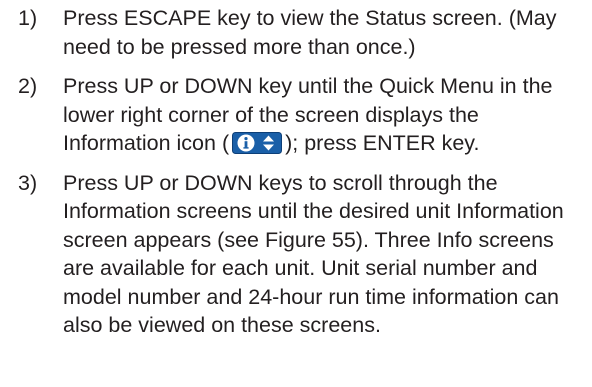  I want to click on step-number: 3), so click(28, 182).